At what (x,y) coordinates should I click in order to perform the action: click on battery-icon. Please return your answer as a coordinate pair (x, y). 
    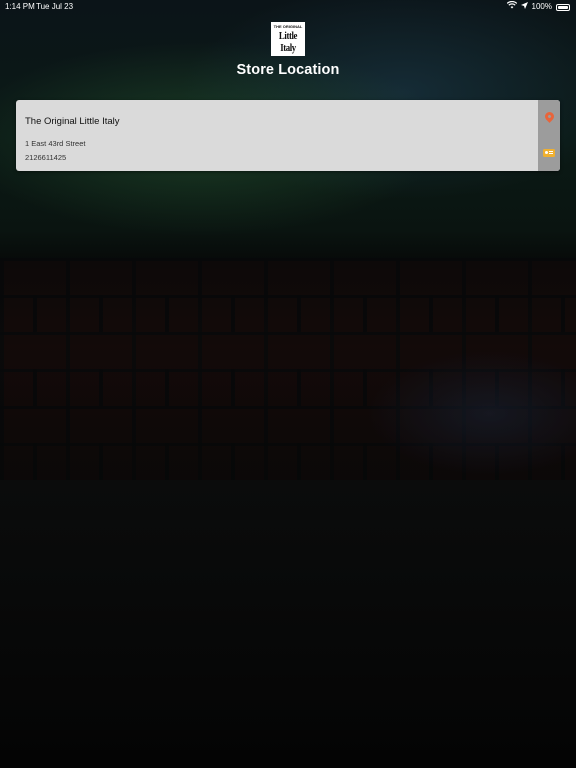
    Looking at the image, I should click on (563, 7).